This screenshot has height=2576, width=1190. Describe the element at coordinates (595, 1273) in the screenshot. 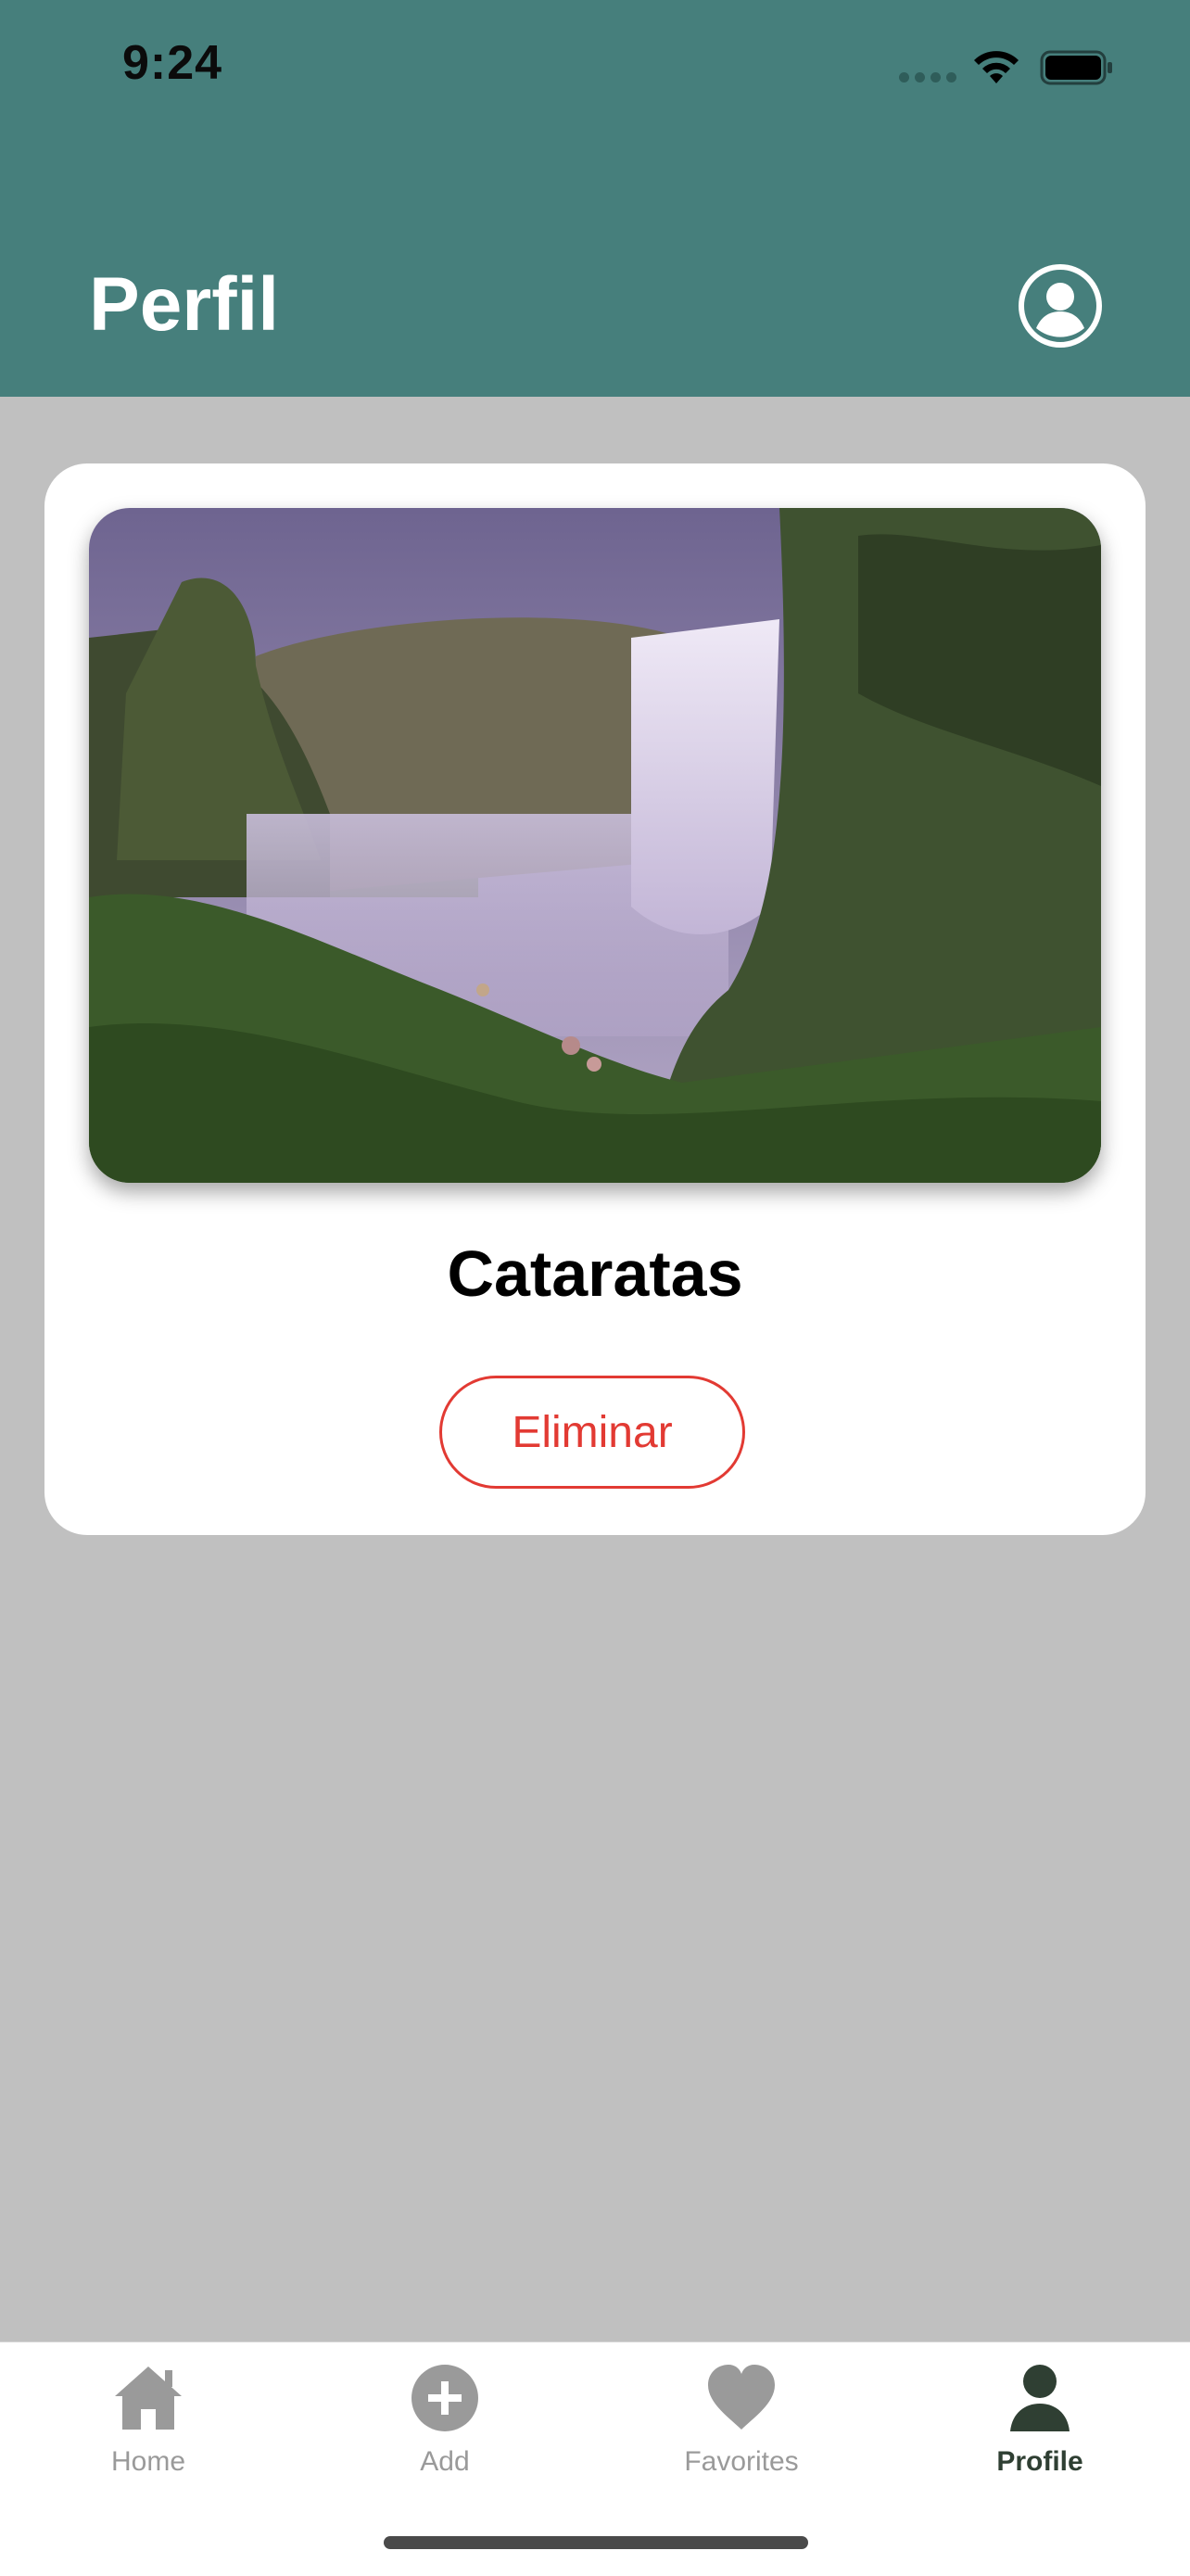

I see `card-title: Cataratas` at that location.